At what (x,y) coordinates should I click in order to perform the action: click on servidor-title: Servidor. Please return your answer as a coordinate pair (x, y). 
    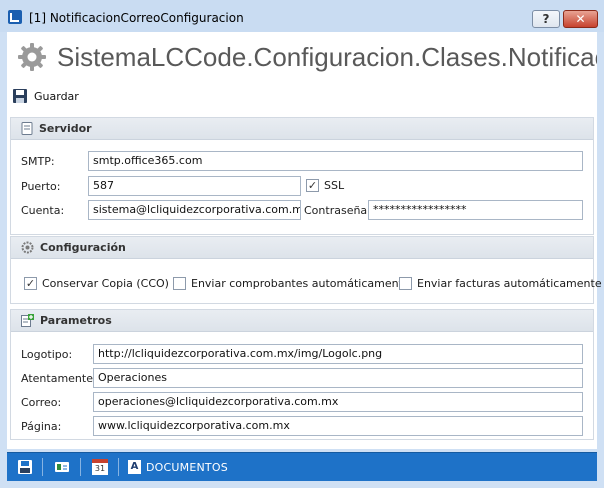
    Looking at the image, I should click on (65, 128).